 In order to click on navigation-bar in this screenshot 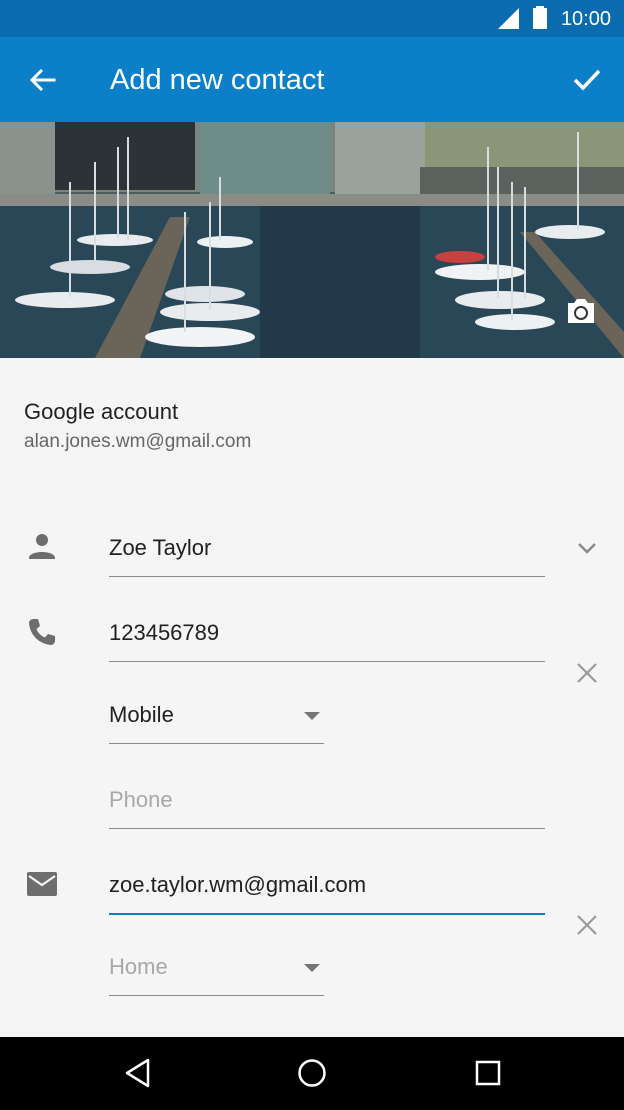, I will do `click(312, 1073)`.